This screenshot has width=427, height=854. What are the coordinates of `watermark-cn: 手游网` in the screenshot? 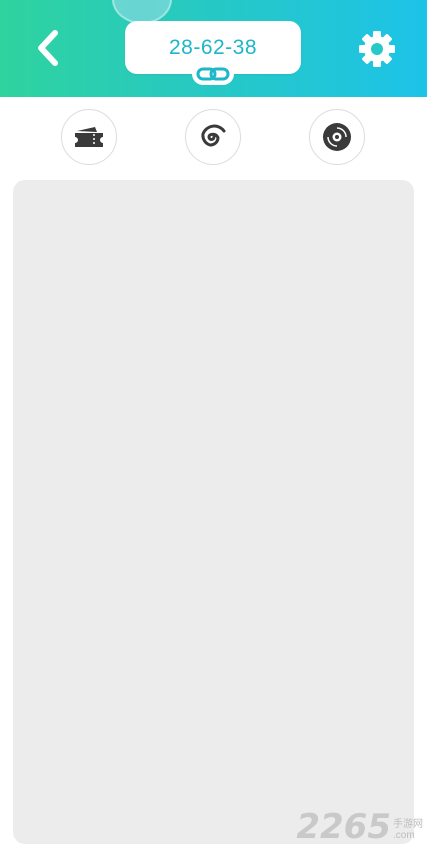 It's located at (408, 824).